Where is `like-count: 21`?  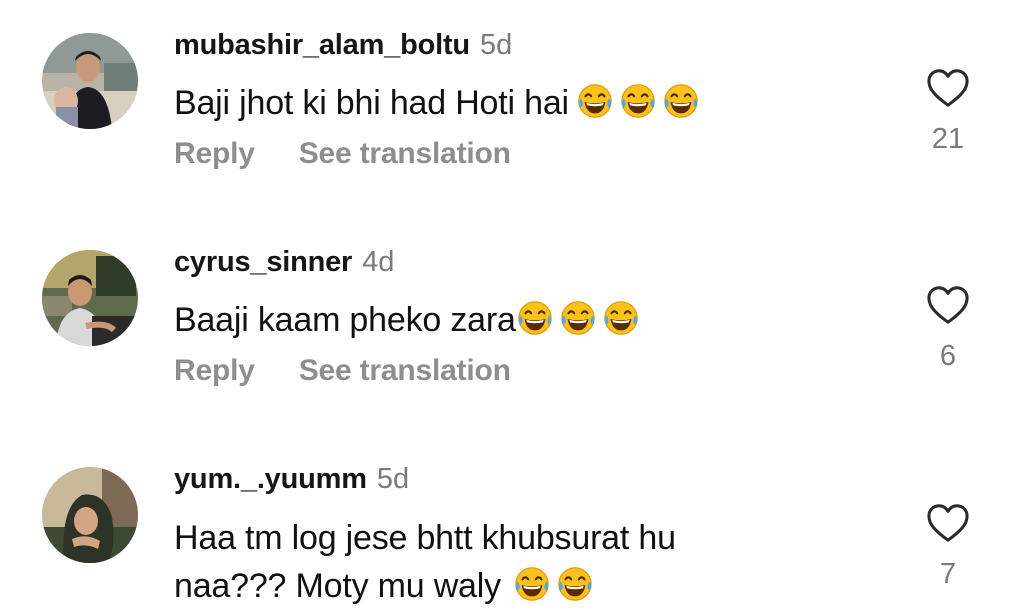 like-count: 21 is located at coordinates (948, 139).